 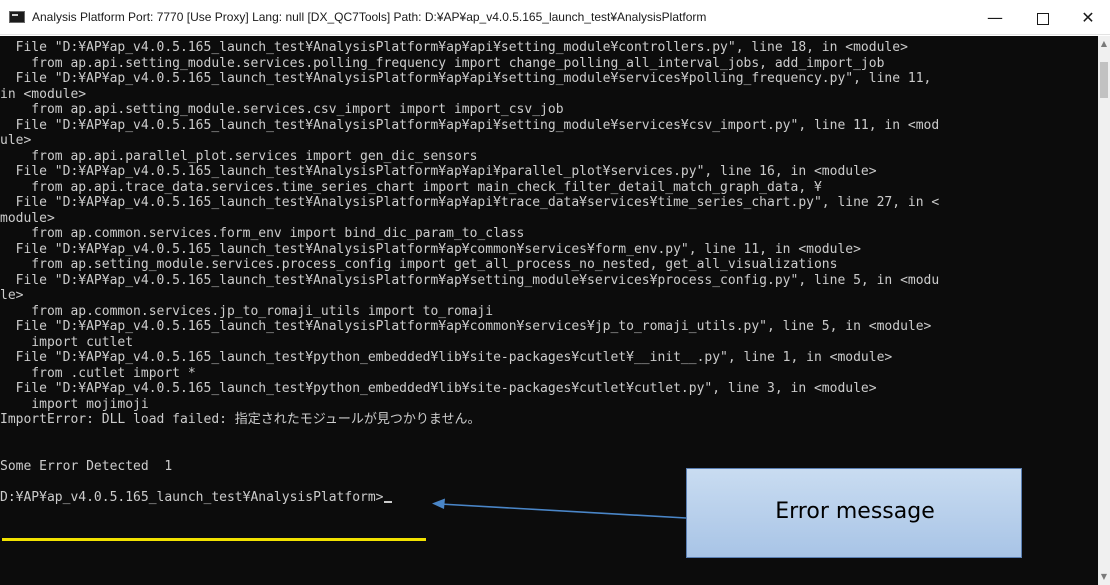 What do you see at coordinates (67, 342) in the screenshot?
I see `terminal-line: import cutlet` at bounding box center [67, 342].